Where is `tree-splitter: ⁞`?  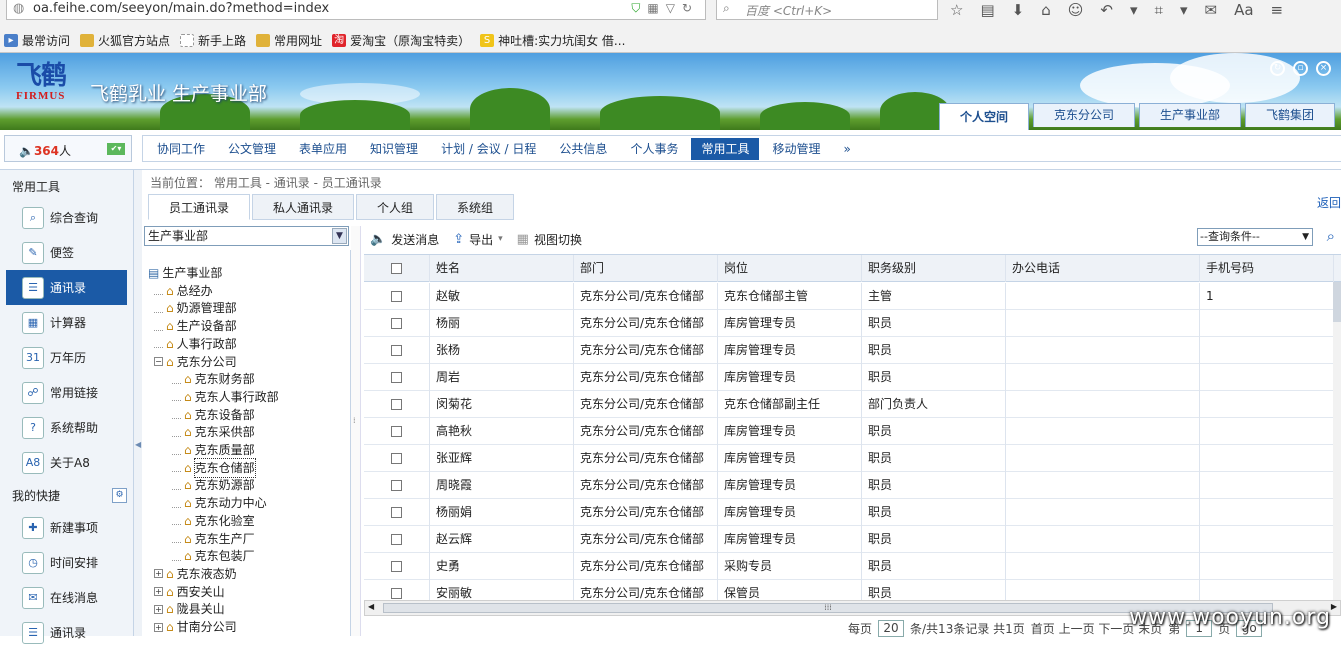
tree-splitter: ⁞ is located at coordinates (356, 431).